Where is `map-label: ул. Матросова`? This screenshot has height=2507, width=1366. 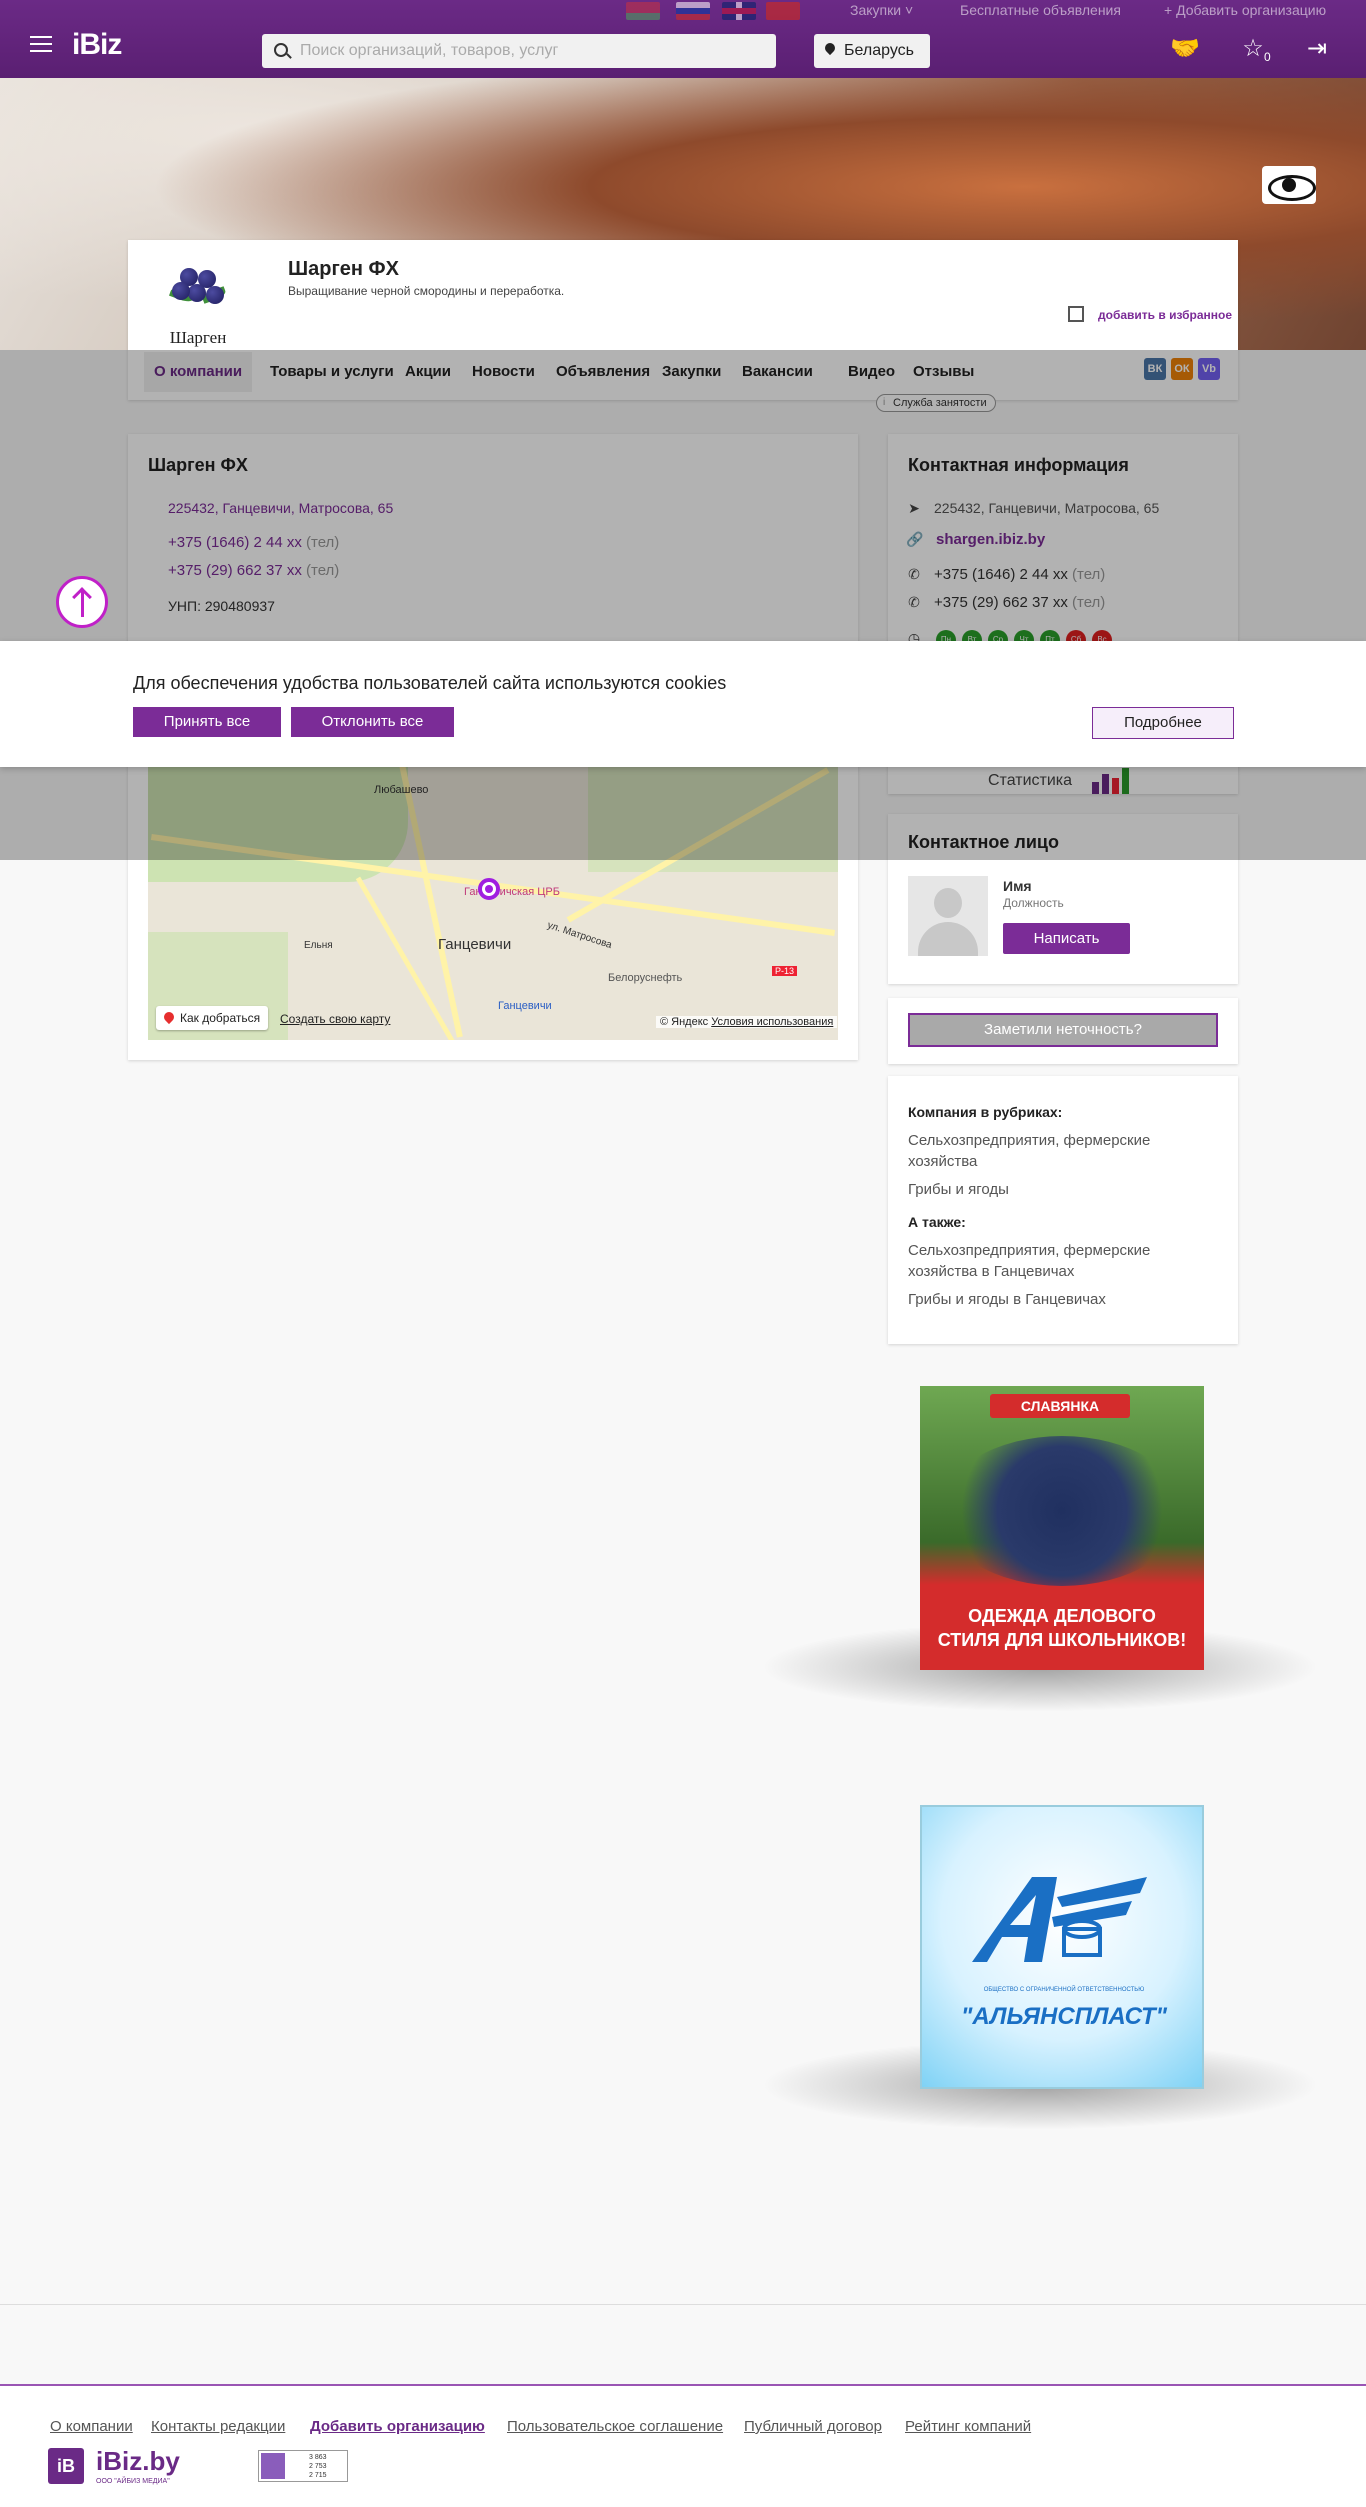 map-label: ул. Матросова is located at coordinates (579, 935).